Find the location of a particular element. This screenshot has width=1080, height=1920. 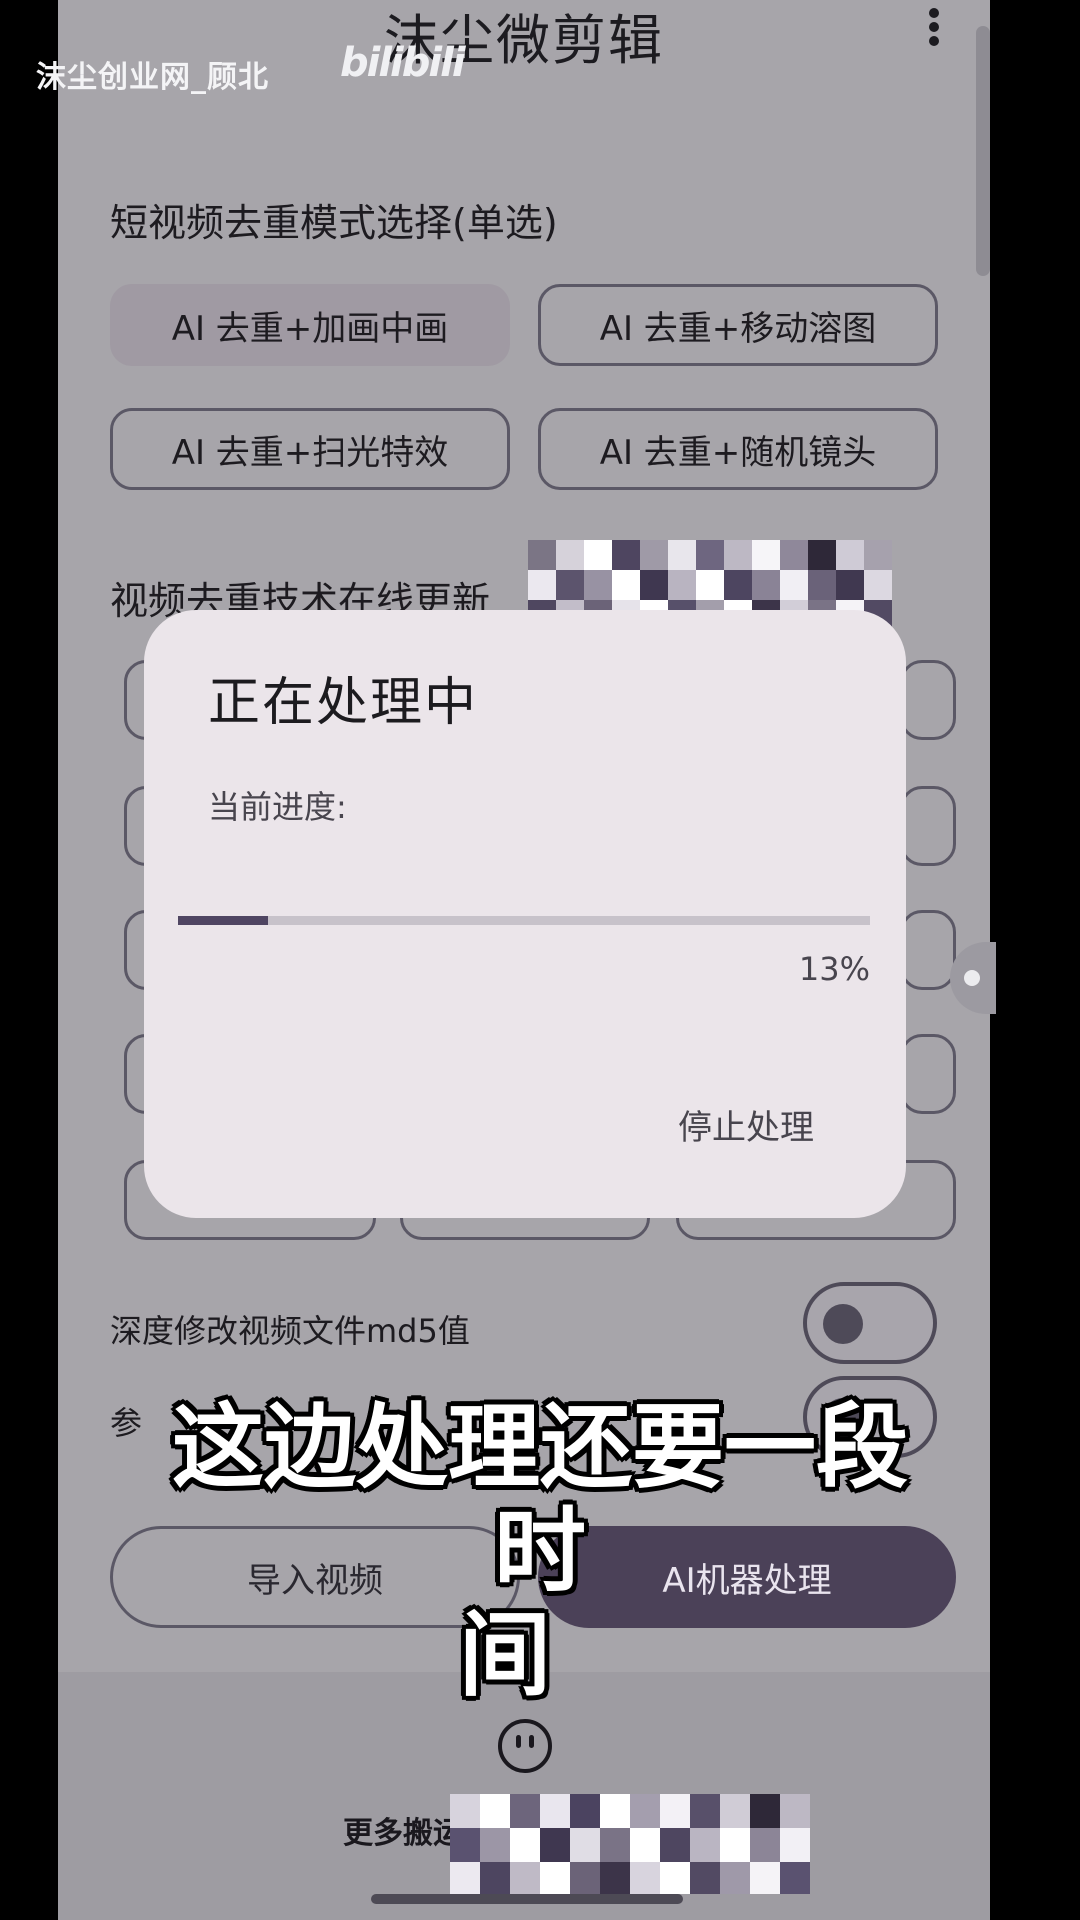

md5-toggle-switch is located at coordinates (870, 1323).